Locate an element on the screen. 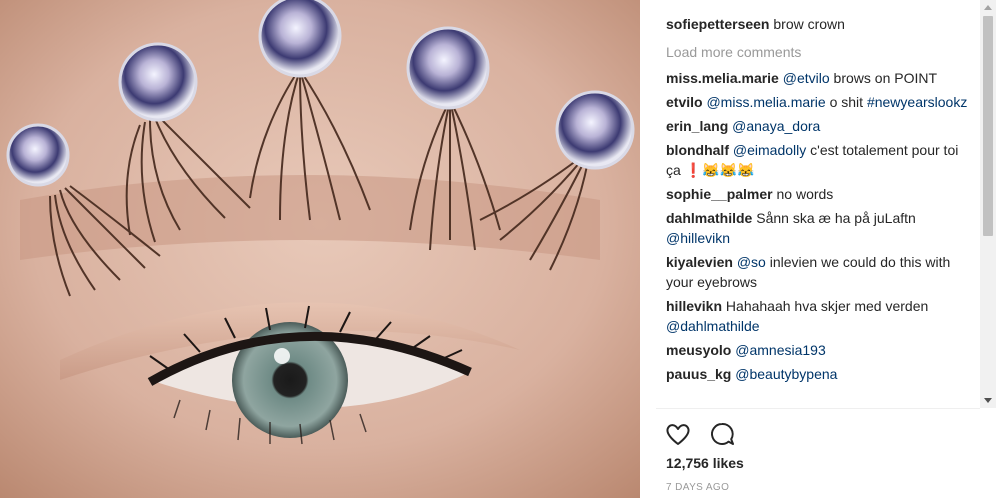  post-timestamp: 7 DAYS AGO is located at coordinates (697, 487).